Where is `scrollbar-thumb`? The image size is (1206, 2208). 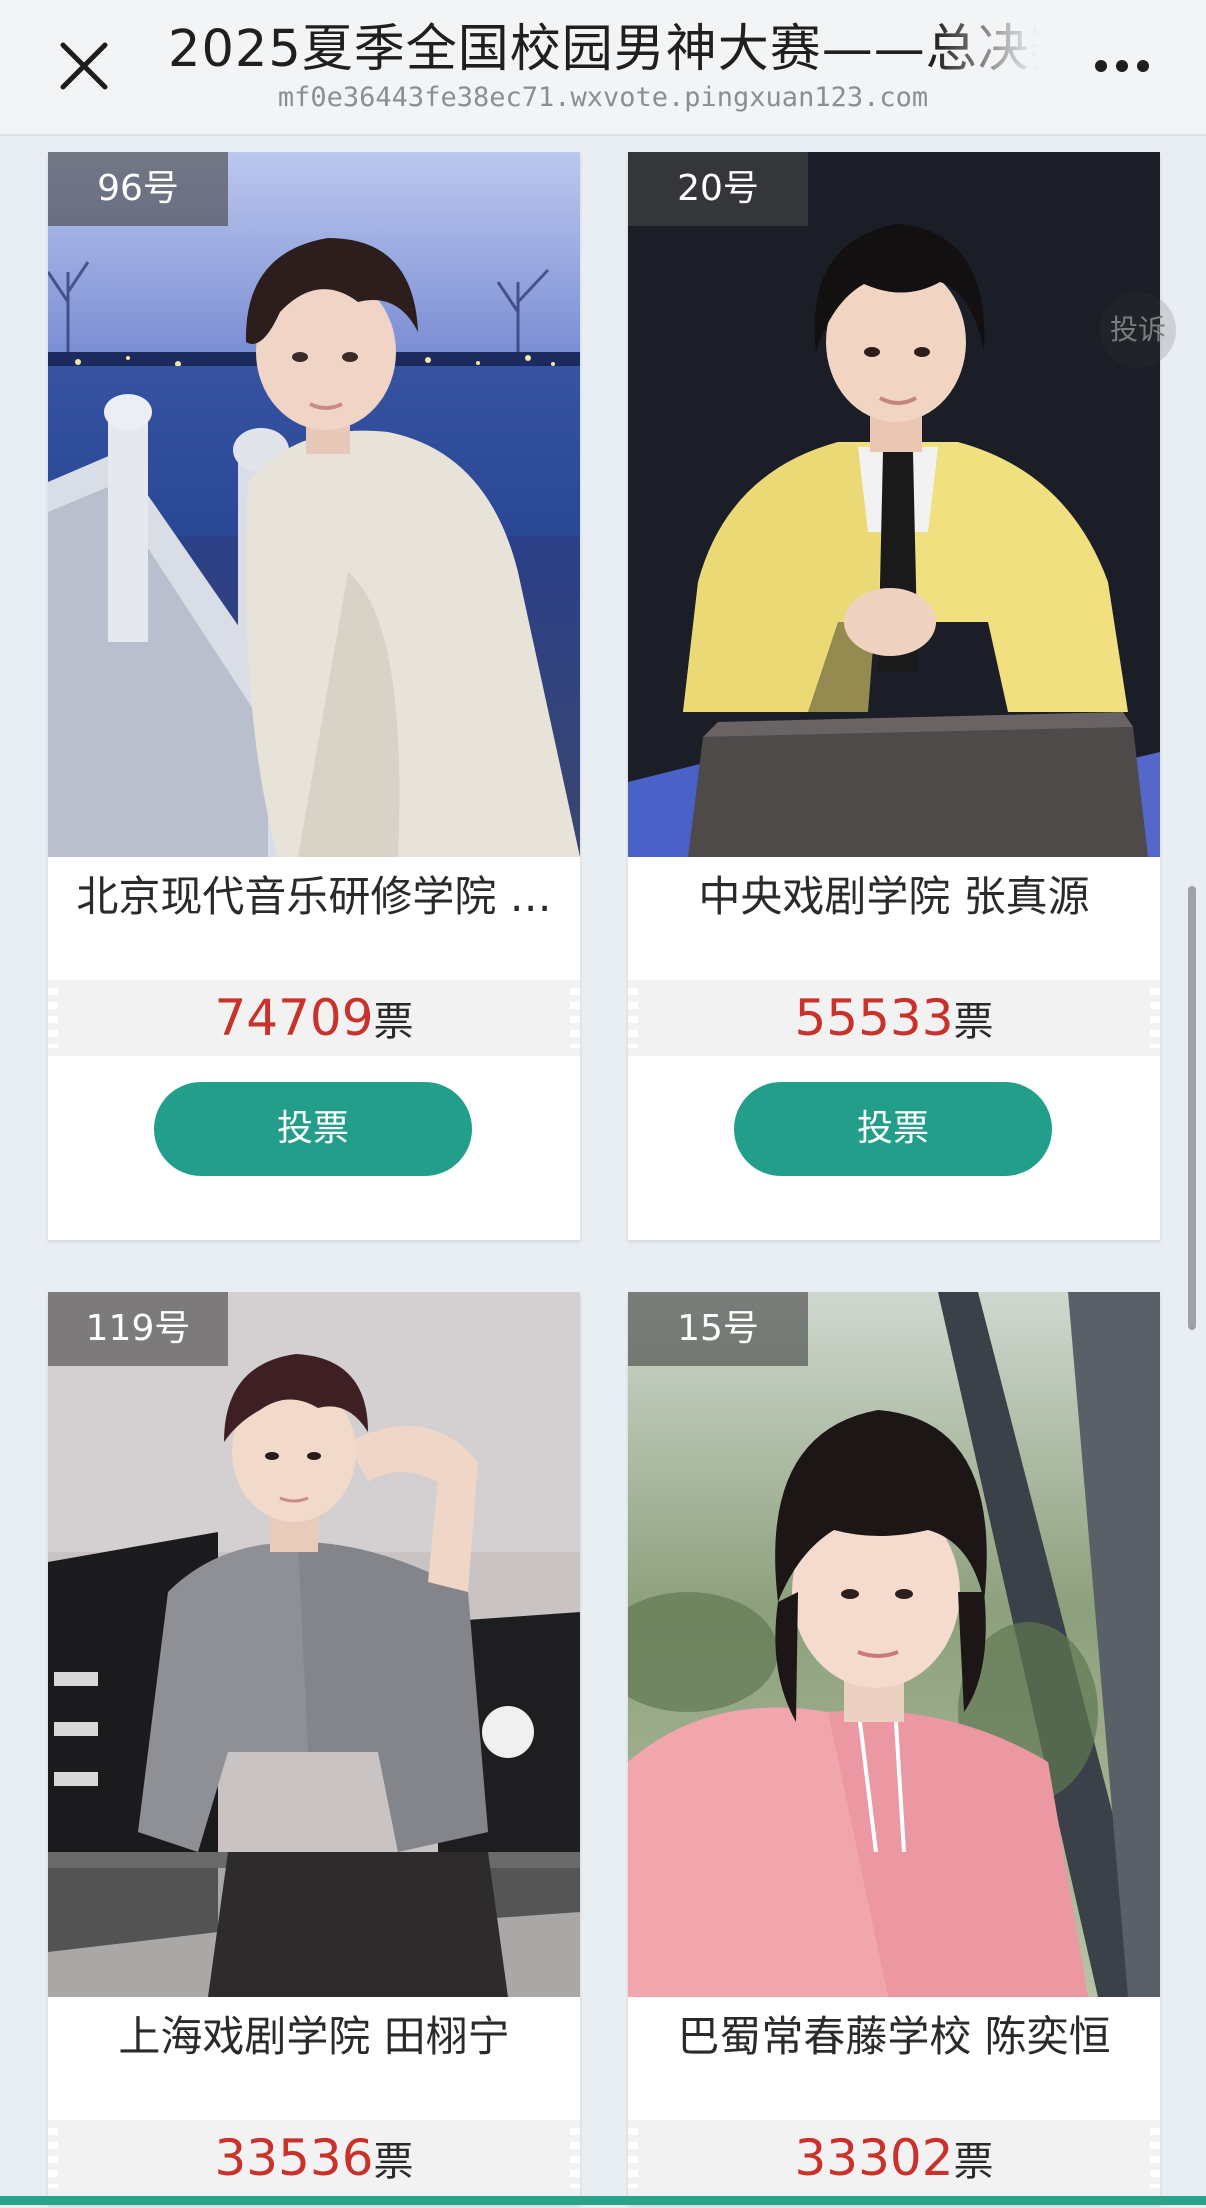
scrollbar-thumb is located at coordinates (1192, 1108).